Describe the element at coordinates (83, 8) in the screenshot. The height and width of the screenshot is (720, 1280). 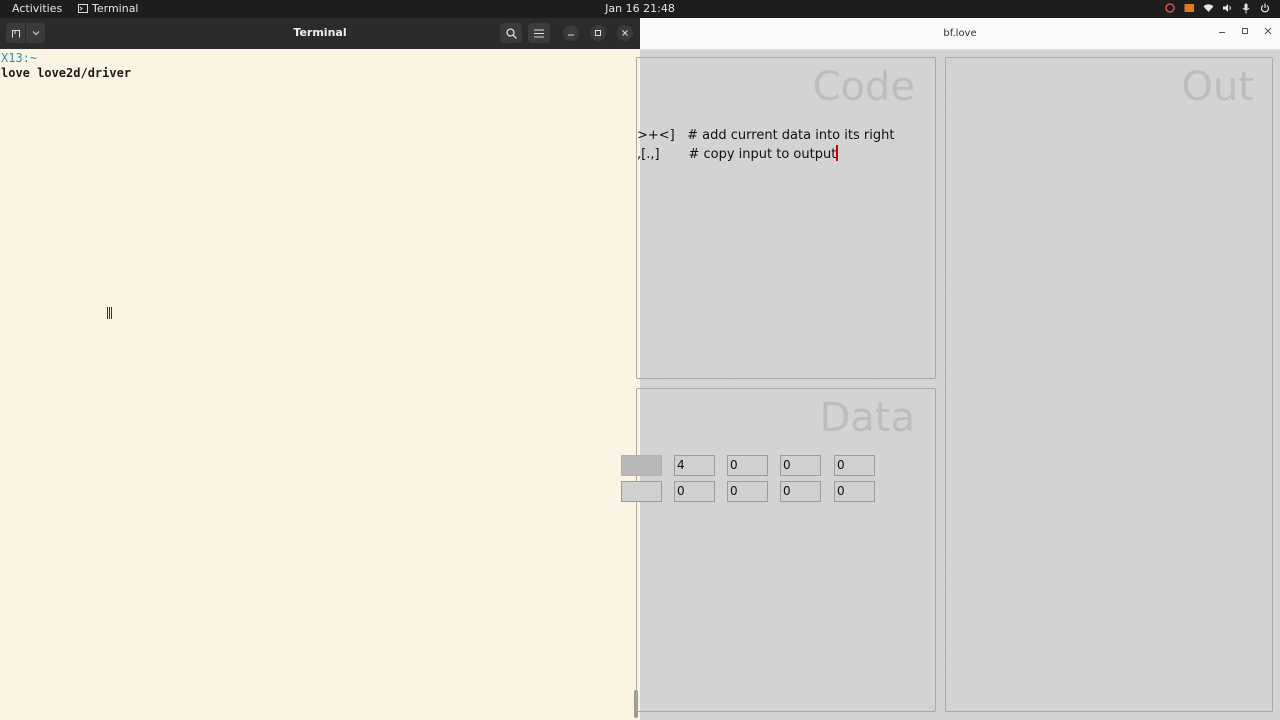
I see `terminal-app-icon` at that location.